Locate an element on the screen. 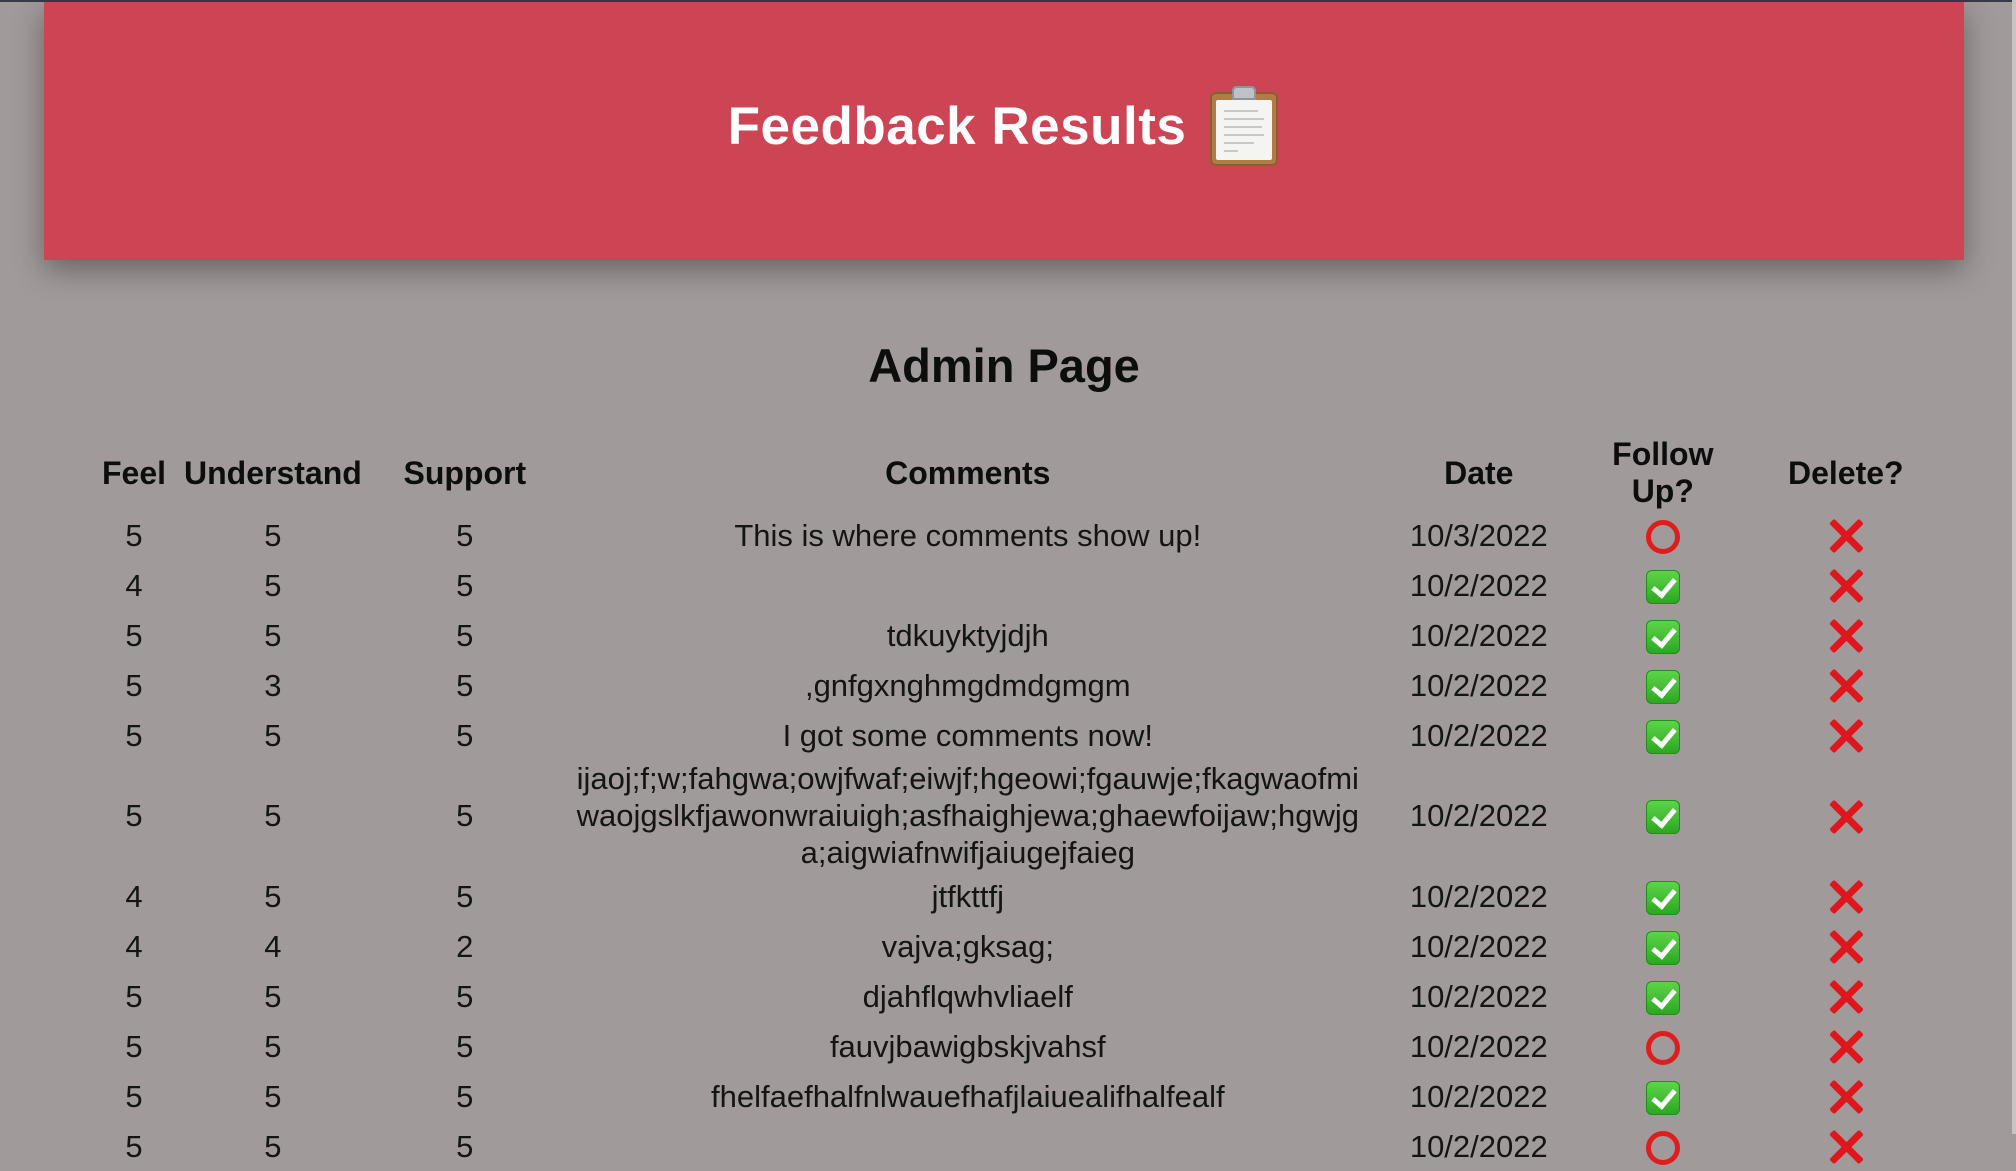  comment-cell: fhelfaefhalfnlwauefhafjlaiuealifhalfealf is located at coordinates (968, 1096).